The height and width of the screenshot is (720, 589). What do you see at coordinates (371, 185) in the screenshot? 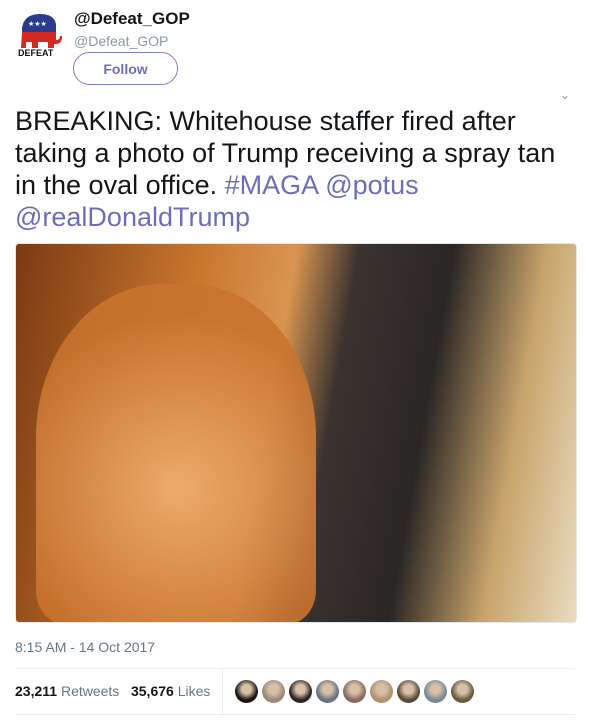
I see `mention-link: @potus` at bounding box center [371, 185].